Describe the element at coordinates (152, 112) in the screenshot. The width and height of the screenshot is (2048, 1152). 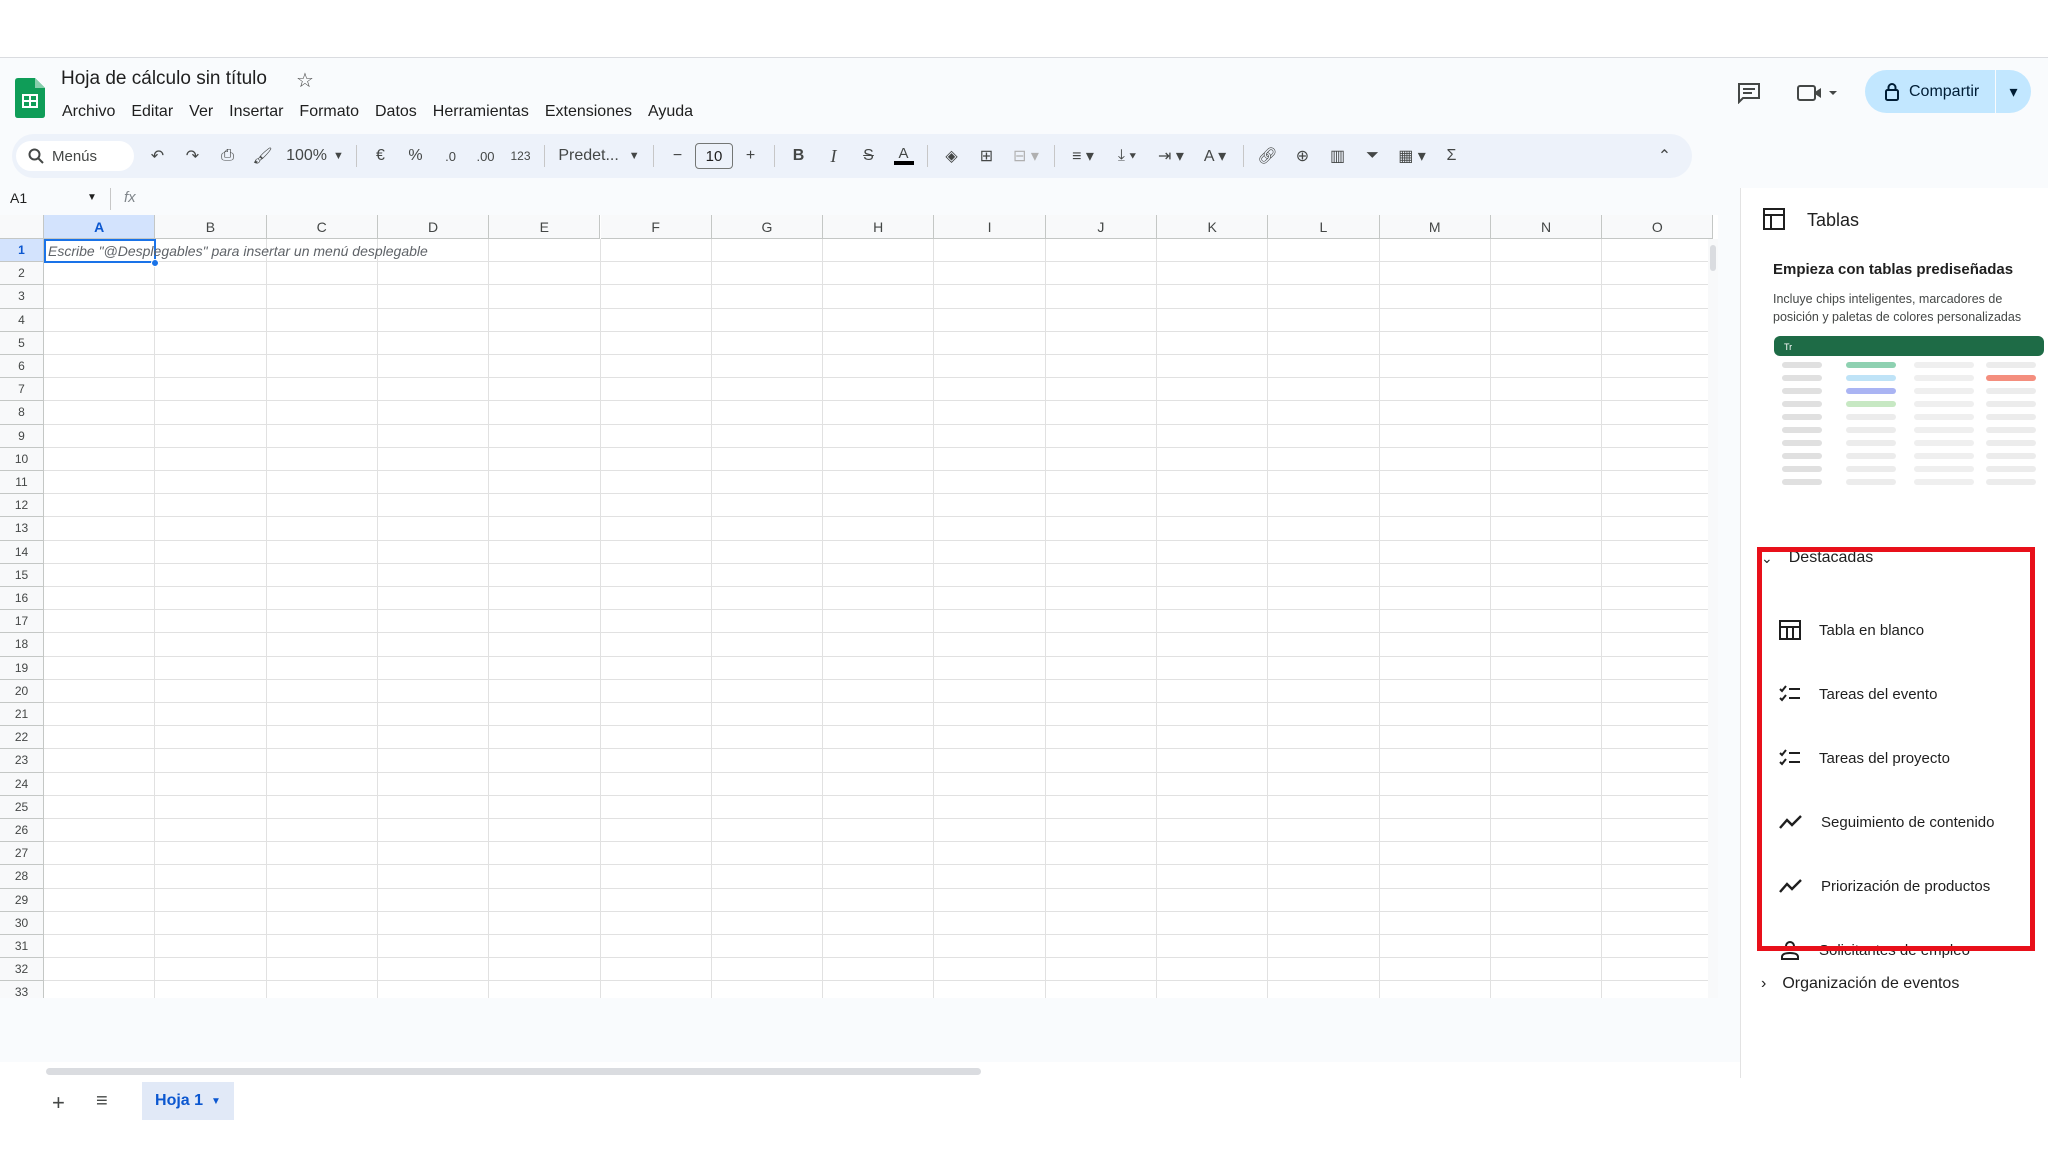
I see `menu-editar: Editar` at that location.